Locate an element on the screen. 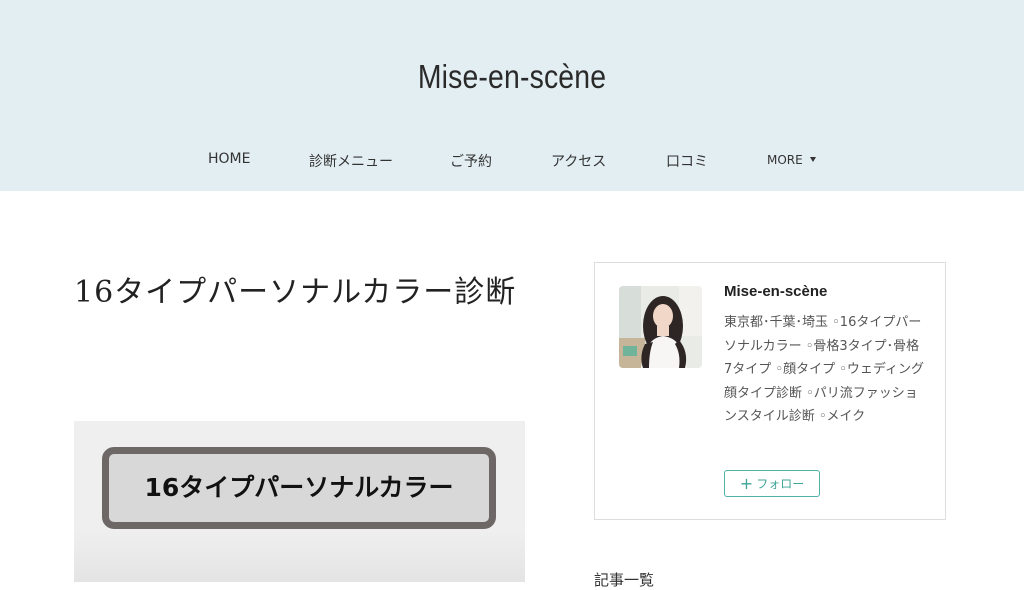 The image size is (1024, 590). plus-icon: + is located at coordinates (746, 483).